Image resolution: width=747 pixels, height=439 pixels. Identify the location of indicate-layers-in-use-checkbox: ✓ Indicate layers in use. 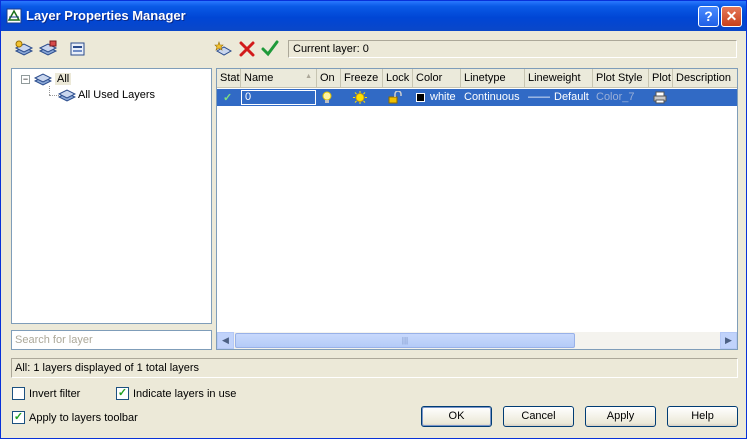
(176, 393).